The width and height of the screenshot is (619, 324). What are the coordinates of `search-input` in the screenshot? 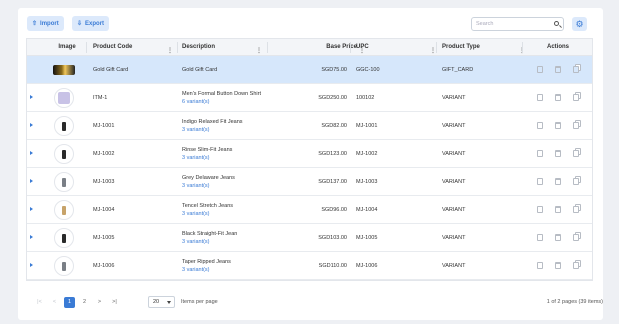 It's located at (511, 24).